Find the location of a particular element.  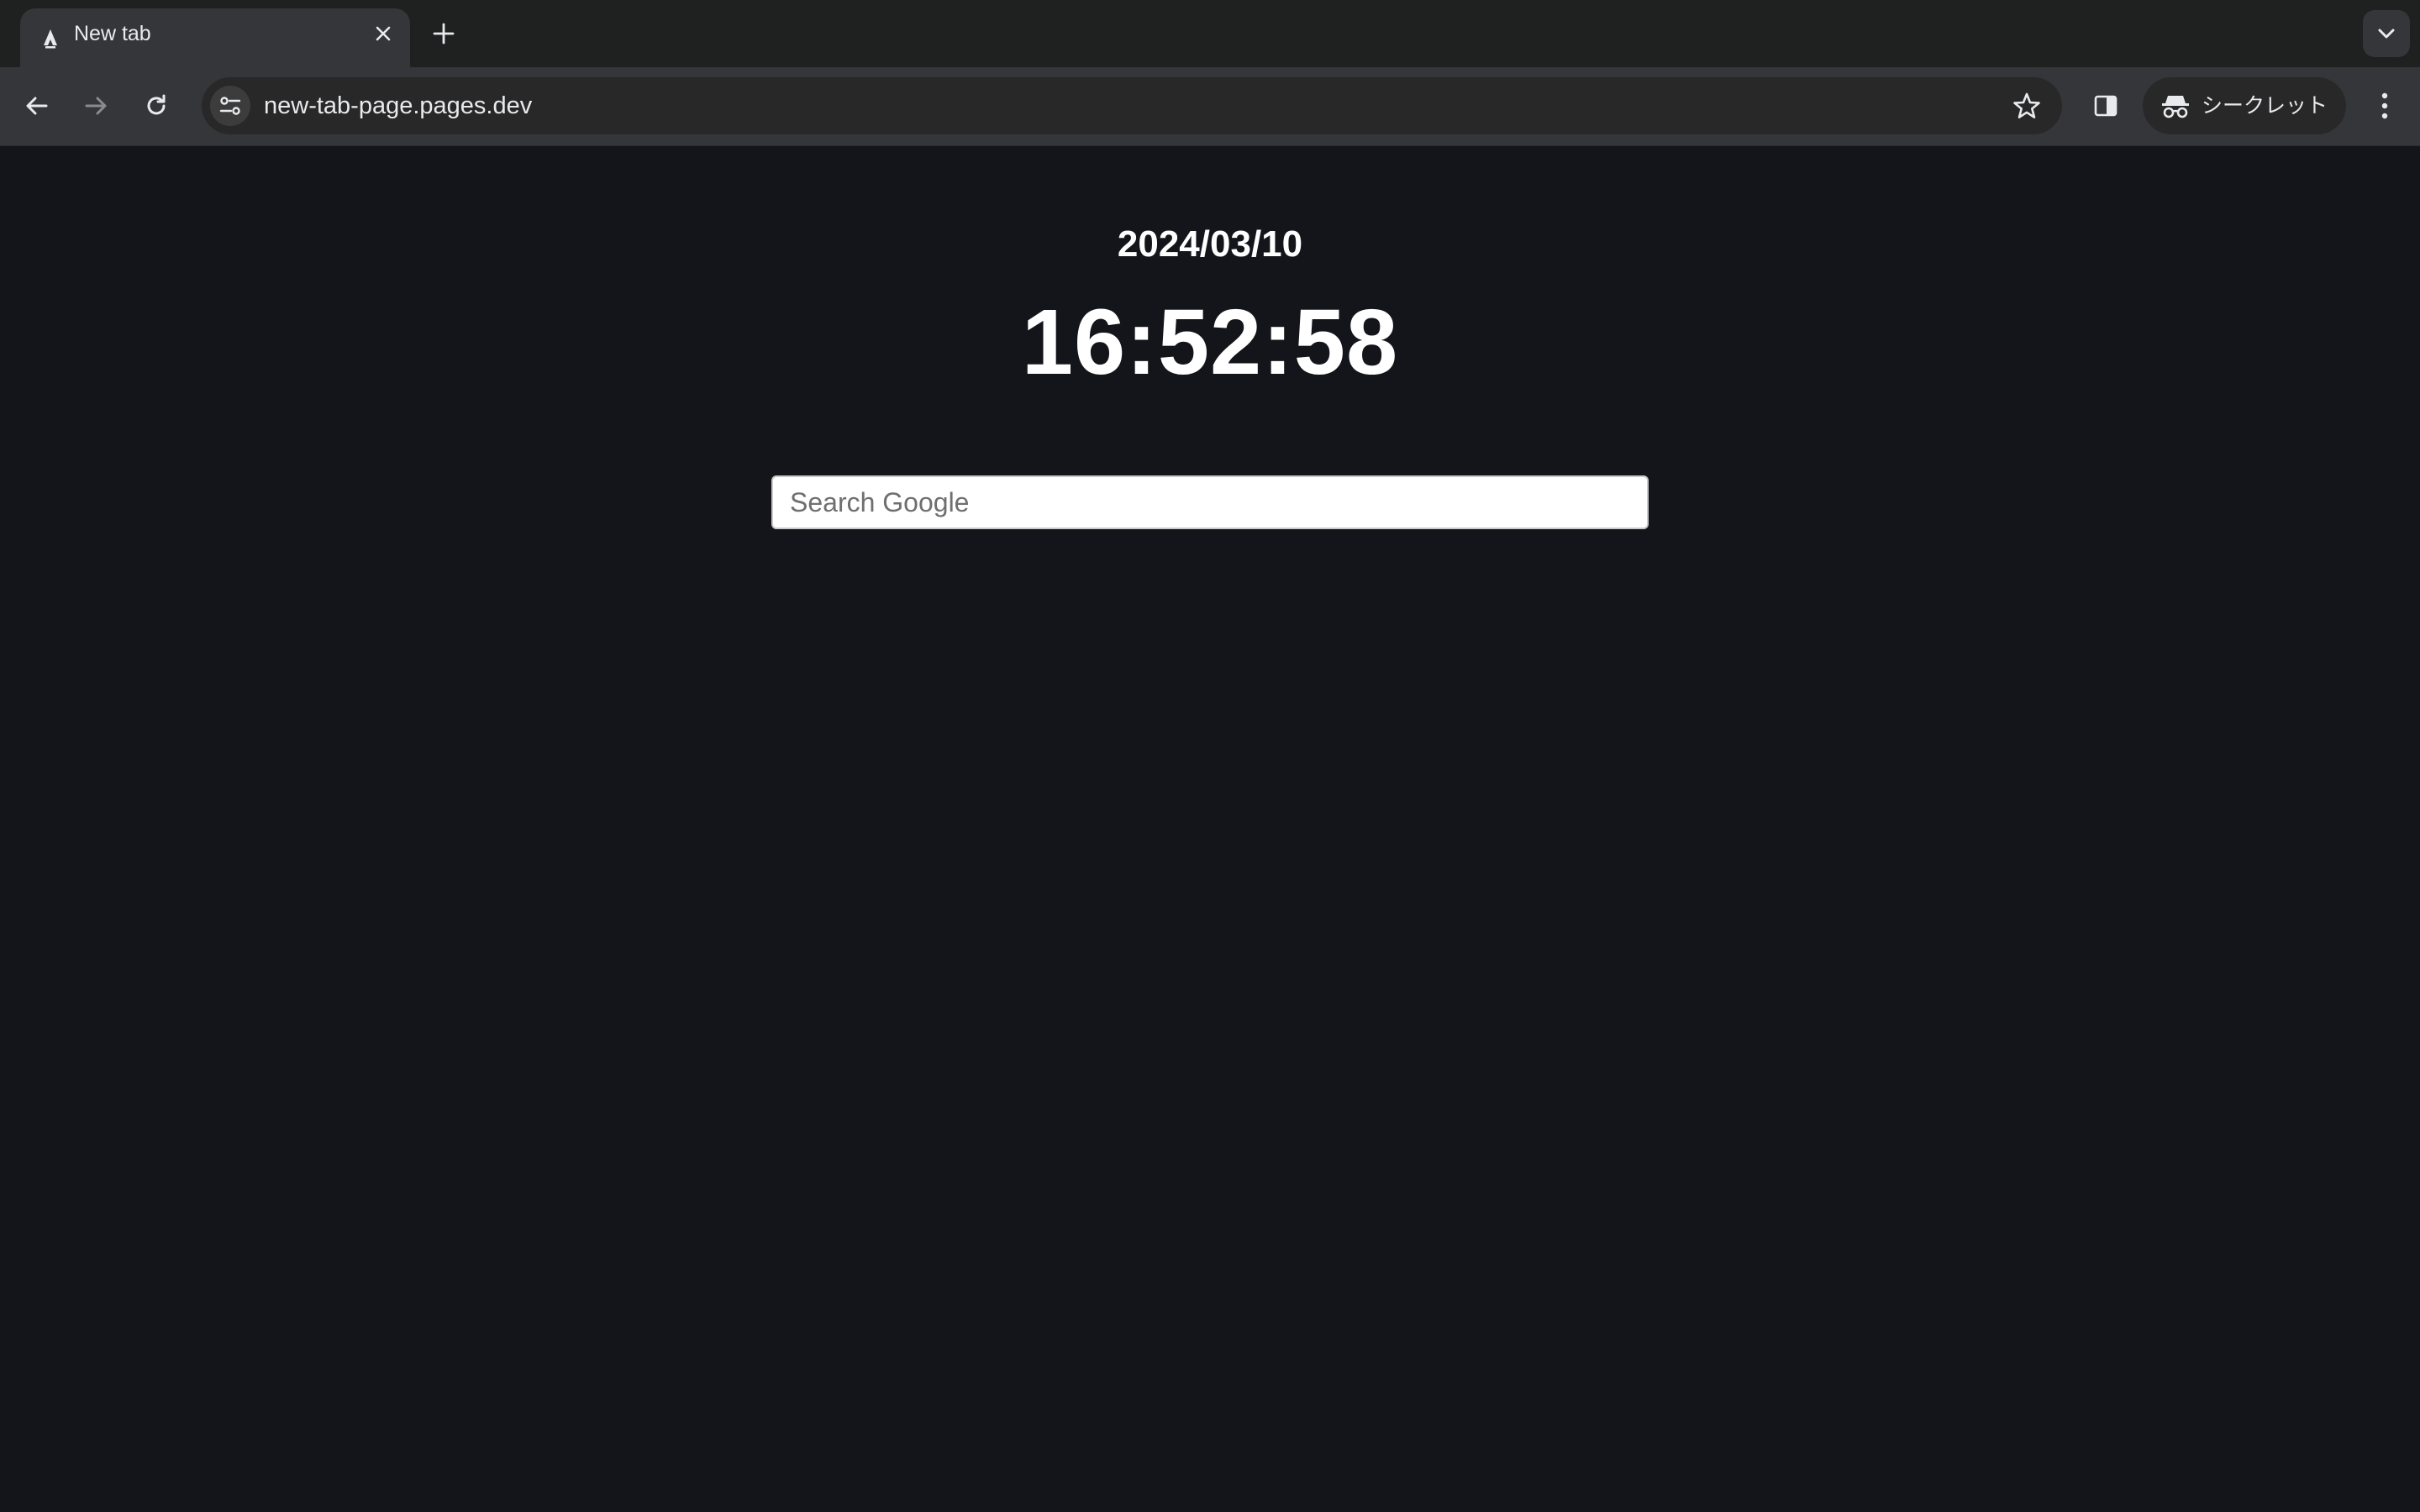

side-panel-icon is located at coordinates (2106, 106).